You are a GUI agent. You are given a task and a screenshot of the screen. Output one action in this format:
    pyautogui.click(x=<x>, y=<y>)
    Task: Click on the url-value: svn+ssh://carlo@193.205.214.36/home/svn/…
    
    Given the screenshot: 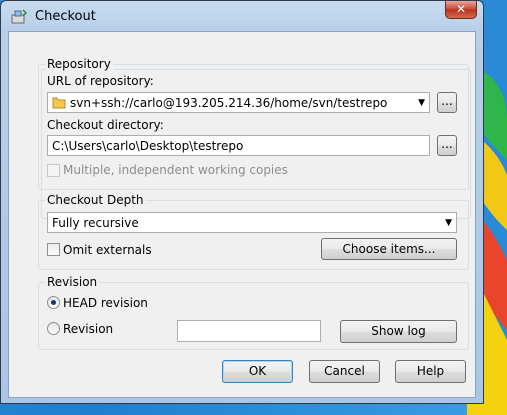 What is the action you would take?
    pyautogui.click(x=229, y=103)
    